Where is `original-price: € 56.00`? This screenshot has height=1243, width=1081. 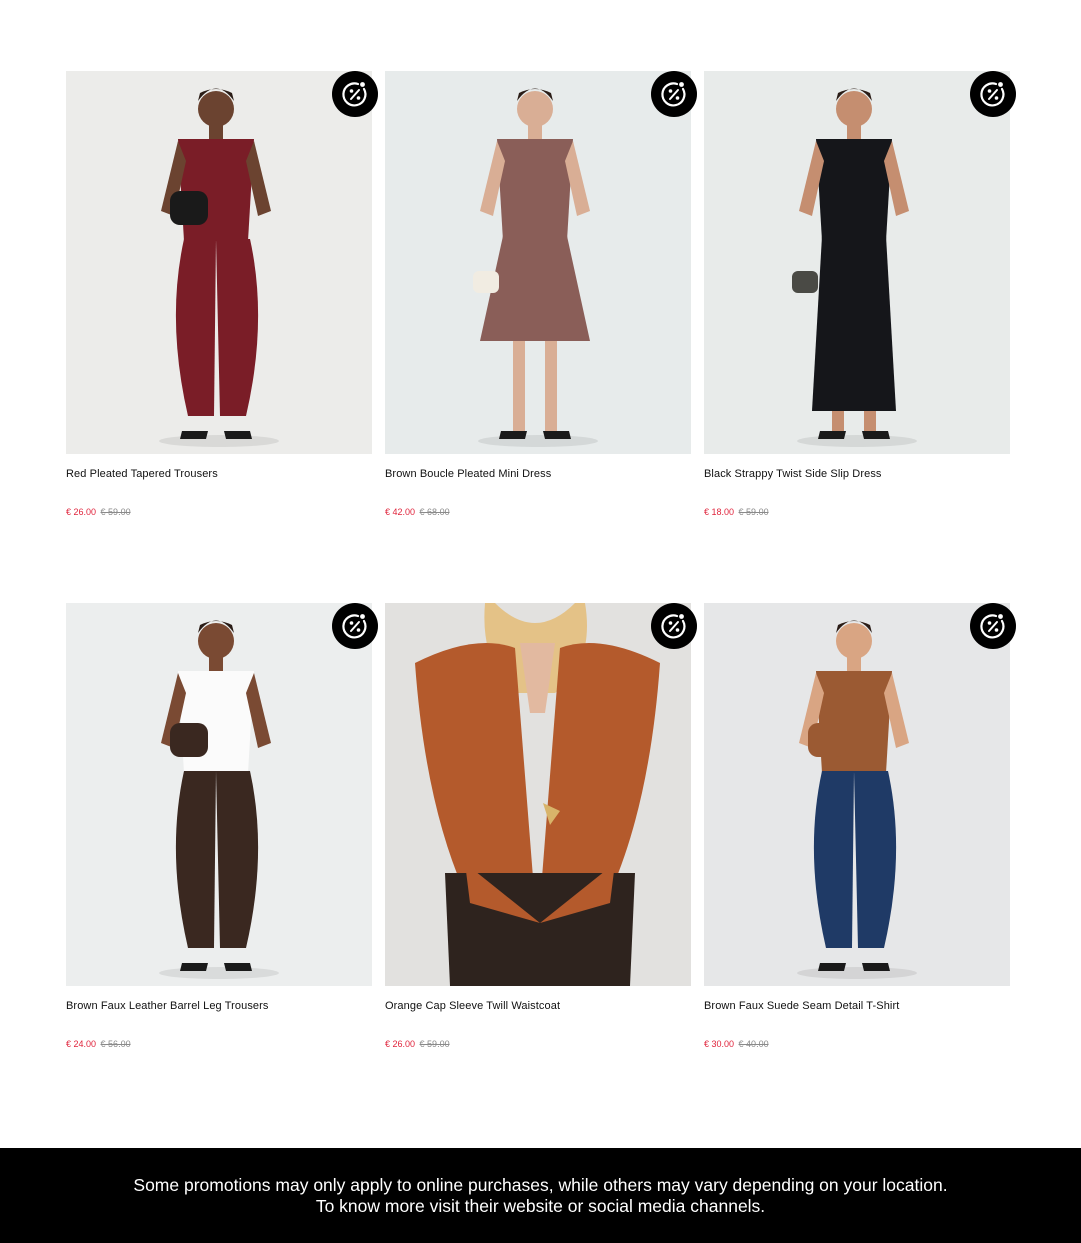
original-price: € 56.00 is located at coordinates (115, 1044).